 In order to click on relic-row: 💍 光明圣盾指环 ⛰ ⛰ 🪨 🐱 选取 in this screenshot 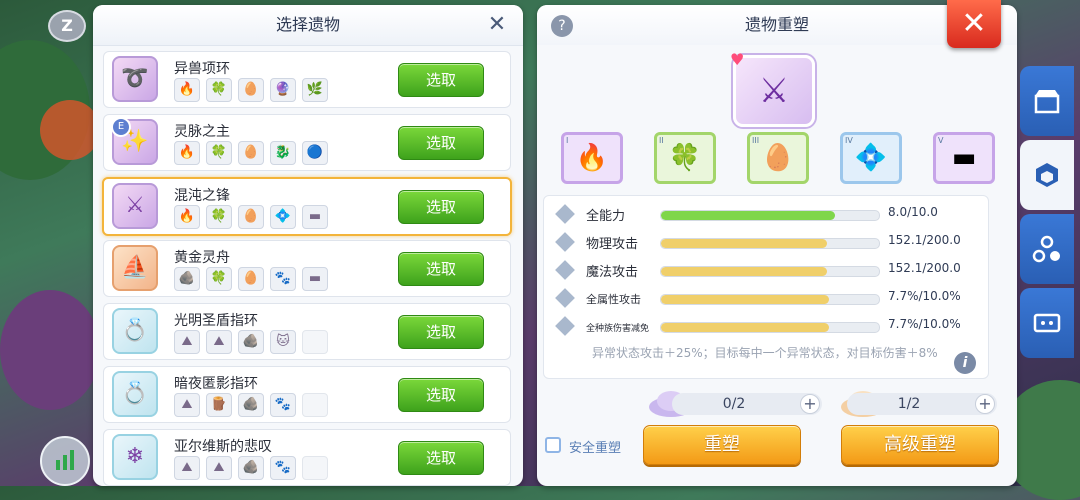, I will do `click(307, 331)`.